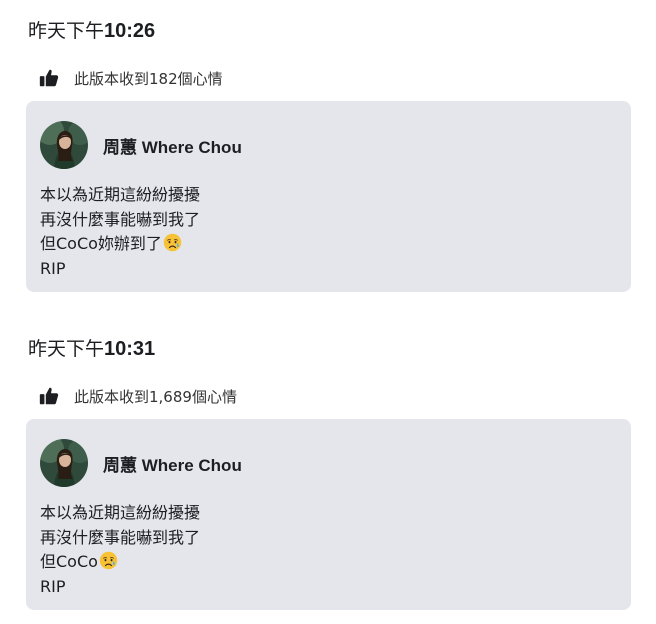 Image resolution: width=656 pixels, height=624 pixels. I want to click on reaction-summary: 此版本收到1,689個心情, so click(137, 396).